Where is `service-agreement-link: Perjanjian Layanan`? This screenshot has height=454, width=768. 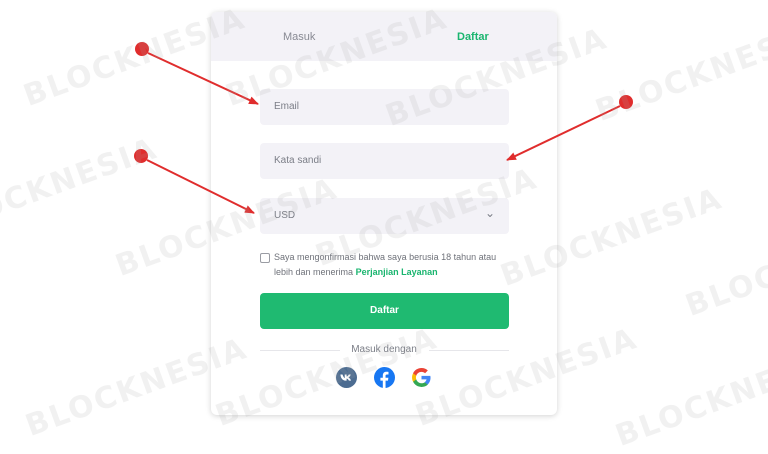
service-agreement-link: Perjanjian Layanan is located at coordinates (397, 272).